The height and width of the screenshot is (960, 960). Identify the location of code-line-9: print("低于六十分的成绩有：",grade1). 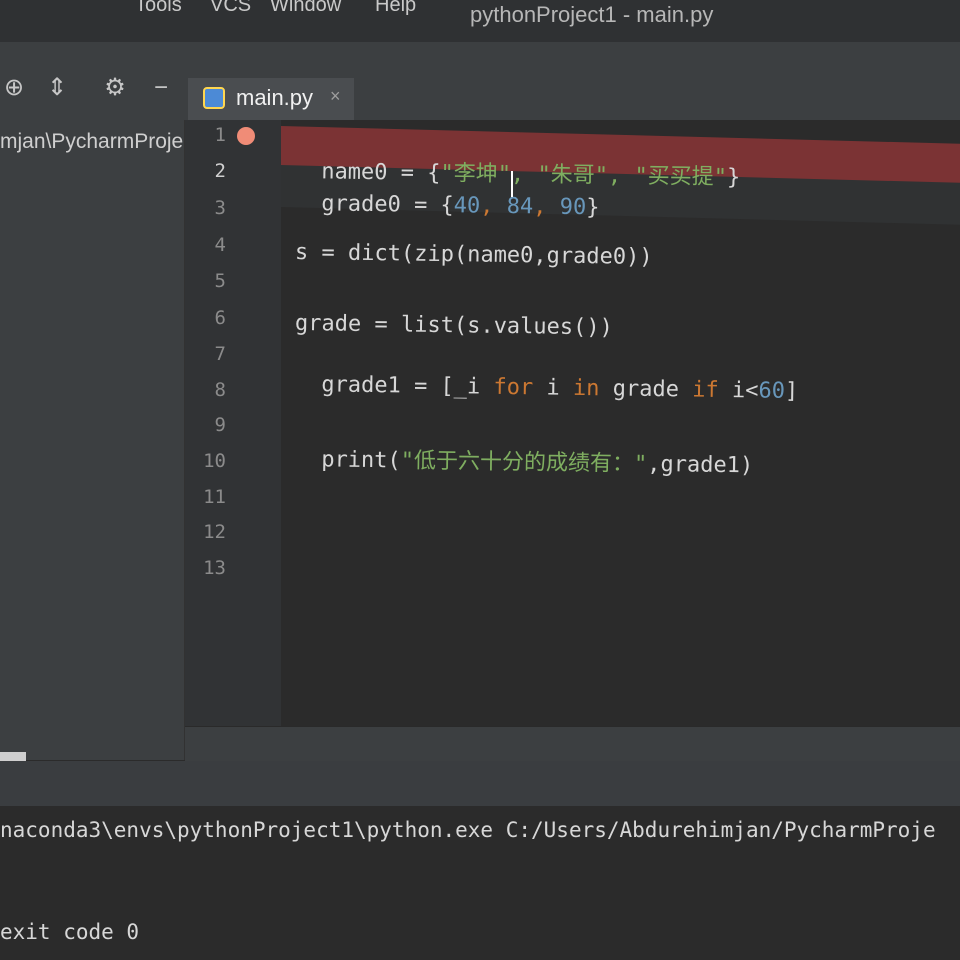
(524, 447).